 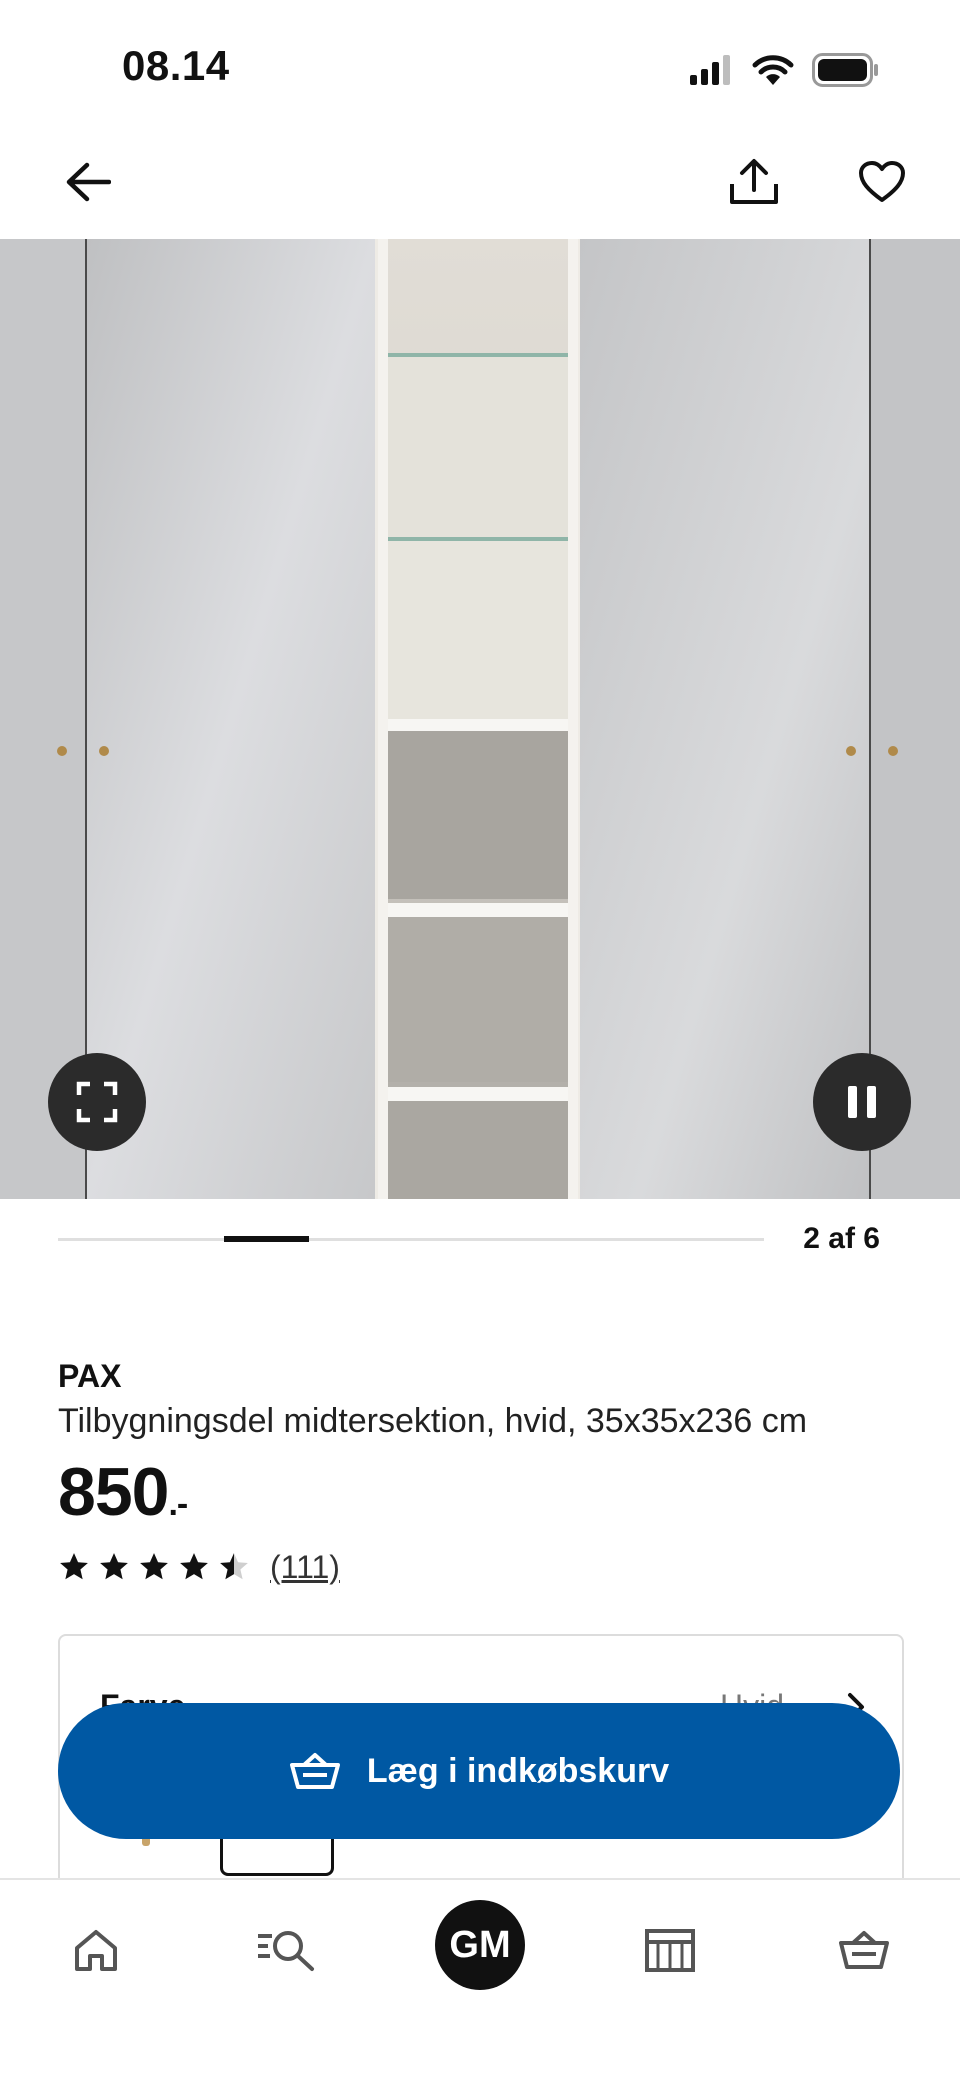 What do you see at coordinates (710, 70) in the screenshot?
I see `signal-icon` at bounding box center [710, 70].